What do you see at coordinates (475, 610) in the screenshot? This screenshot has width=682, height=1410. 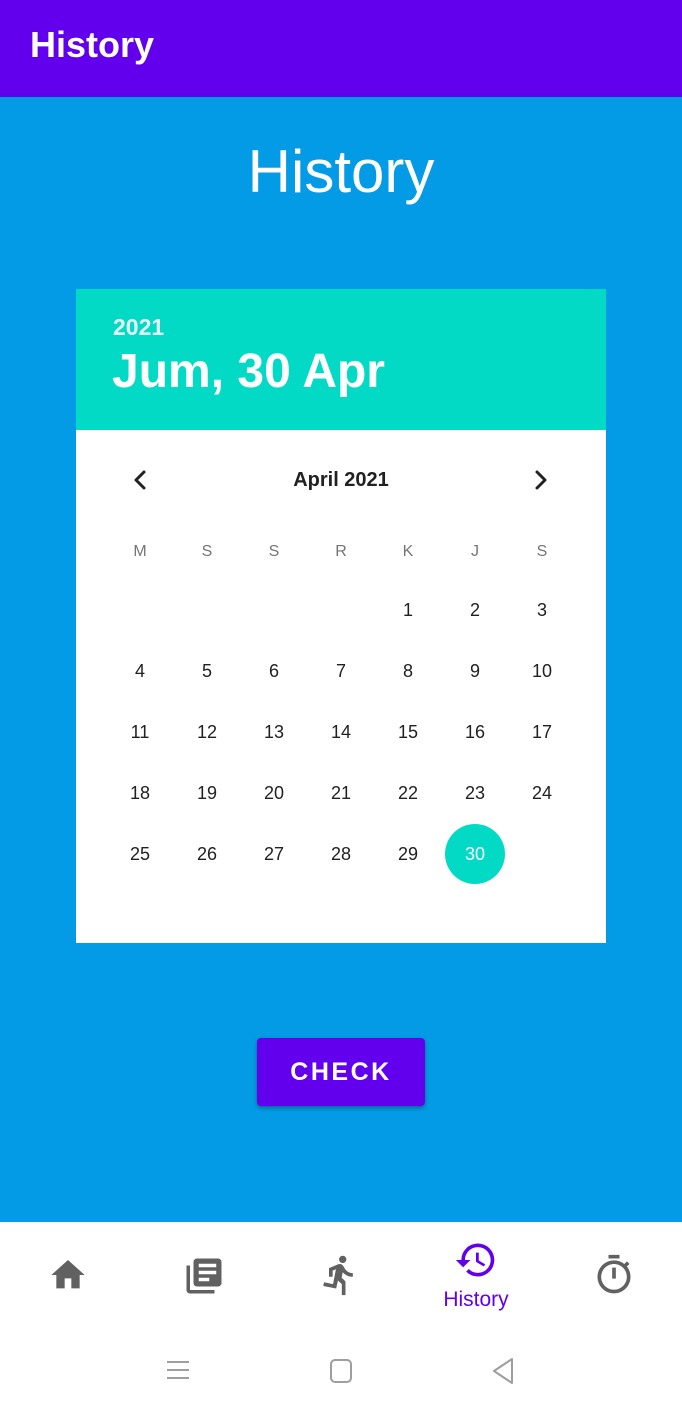 I see `calendar-day: 2` at bounding box center [475, 610].